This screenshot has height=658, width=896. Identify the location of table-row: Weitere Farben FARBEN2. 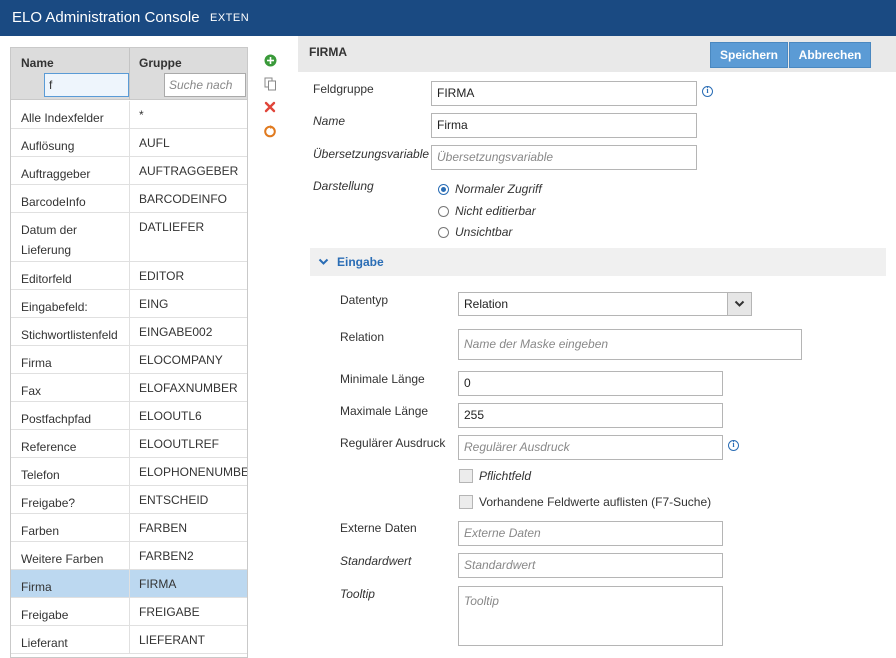
(129, 556).